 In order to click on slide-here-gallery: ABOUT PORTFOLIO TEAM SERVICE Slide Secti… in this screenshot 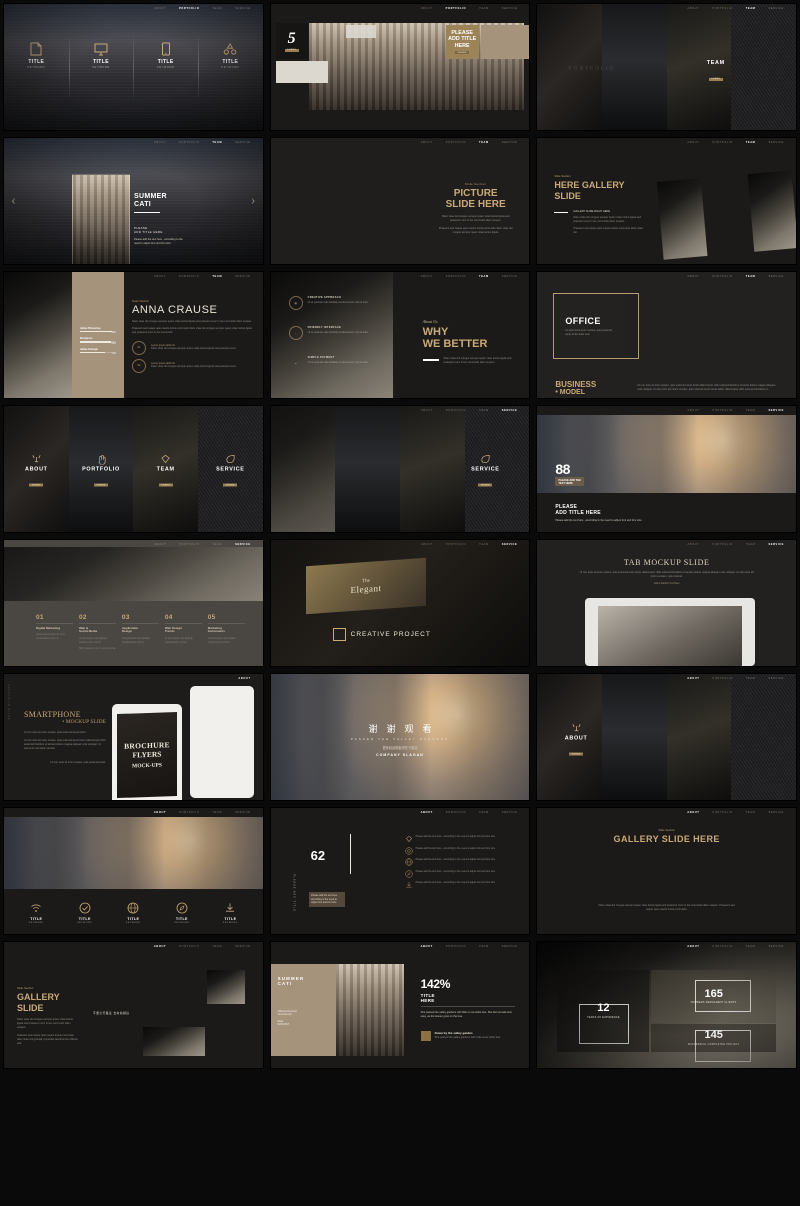, I will do `click(666, 201)`.